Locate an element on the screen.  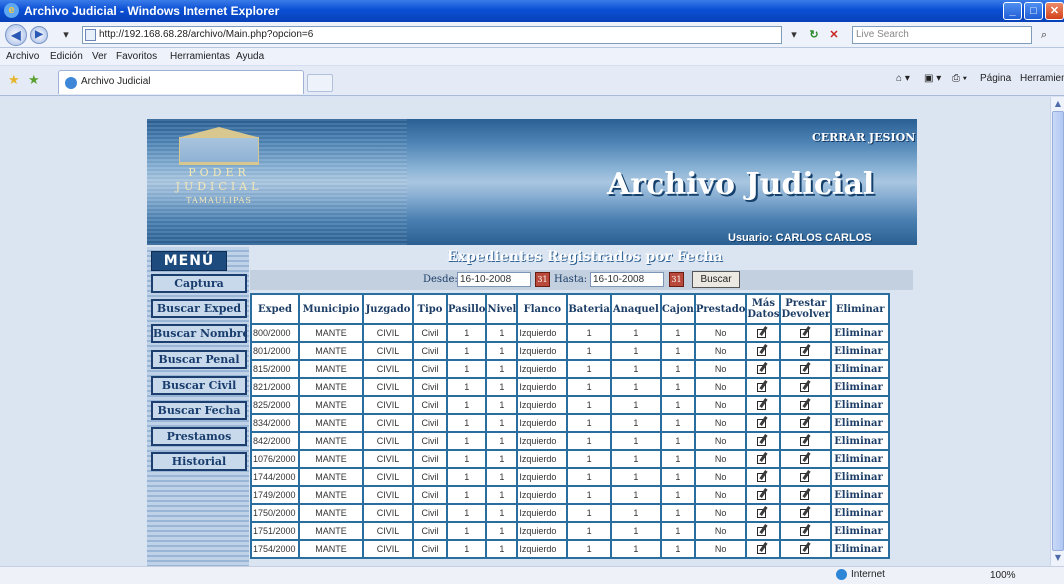
menu-herramientas: Herramientas is located at coordinates (200, 56).